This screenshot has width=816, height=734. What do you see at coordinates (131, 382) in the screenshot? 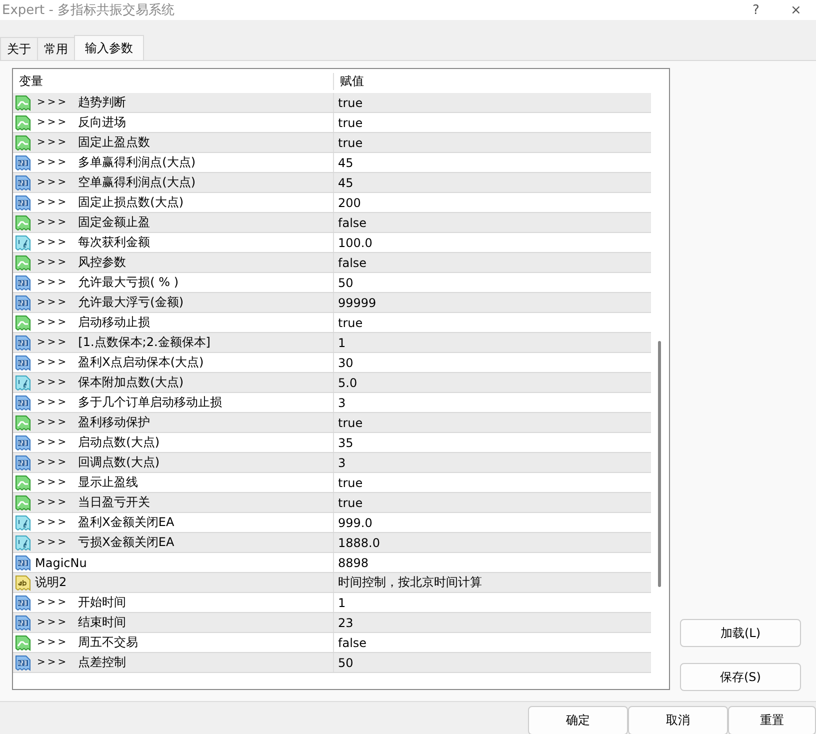
I see `parameter-name: 保本附加点数(大点)` at bounding box center [131, 382].